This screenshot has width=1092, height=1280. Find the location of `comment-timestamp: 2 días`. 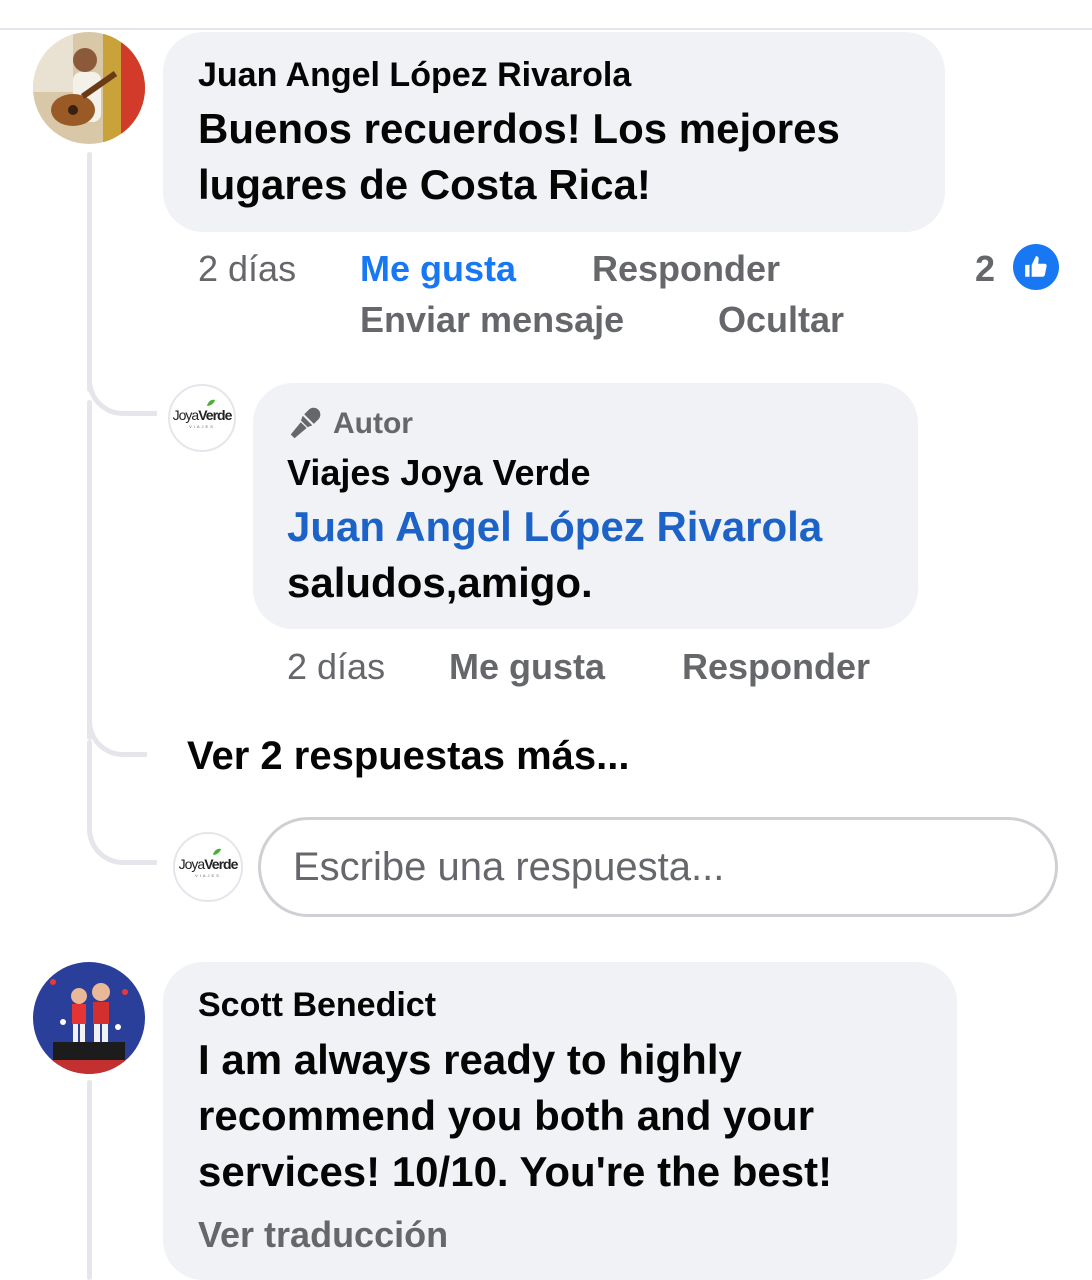

comment-timestamp: 2 días is located at coordinates (247, 269).